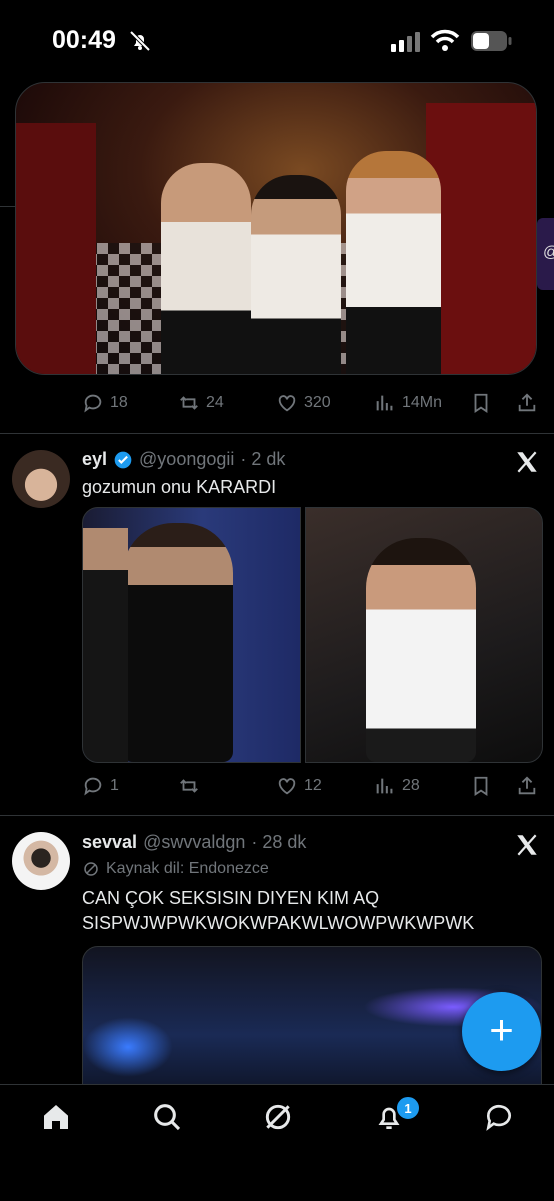 This screenshot has height=1201, width=554. I want to click on notification-count: 1, so click(408, 1108).